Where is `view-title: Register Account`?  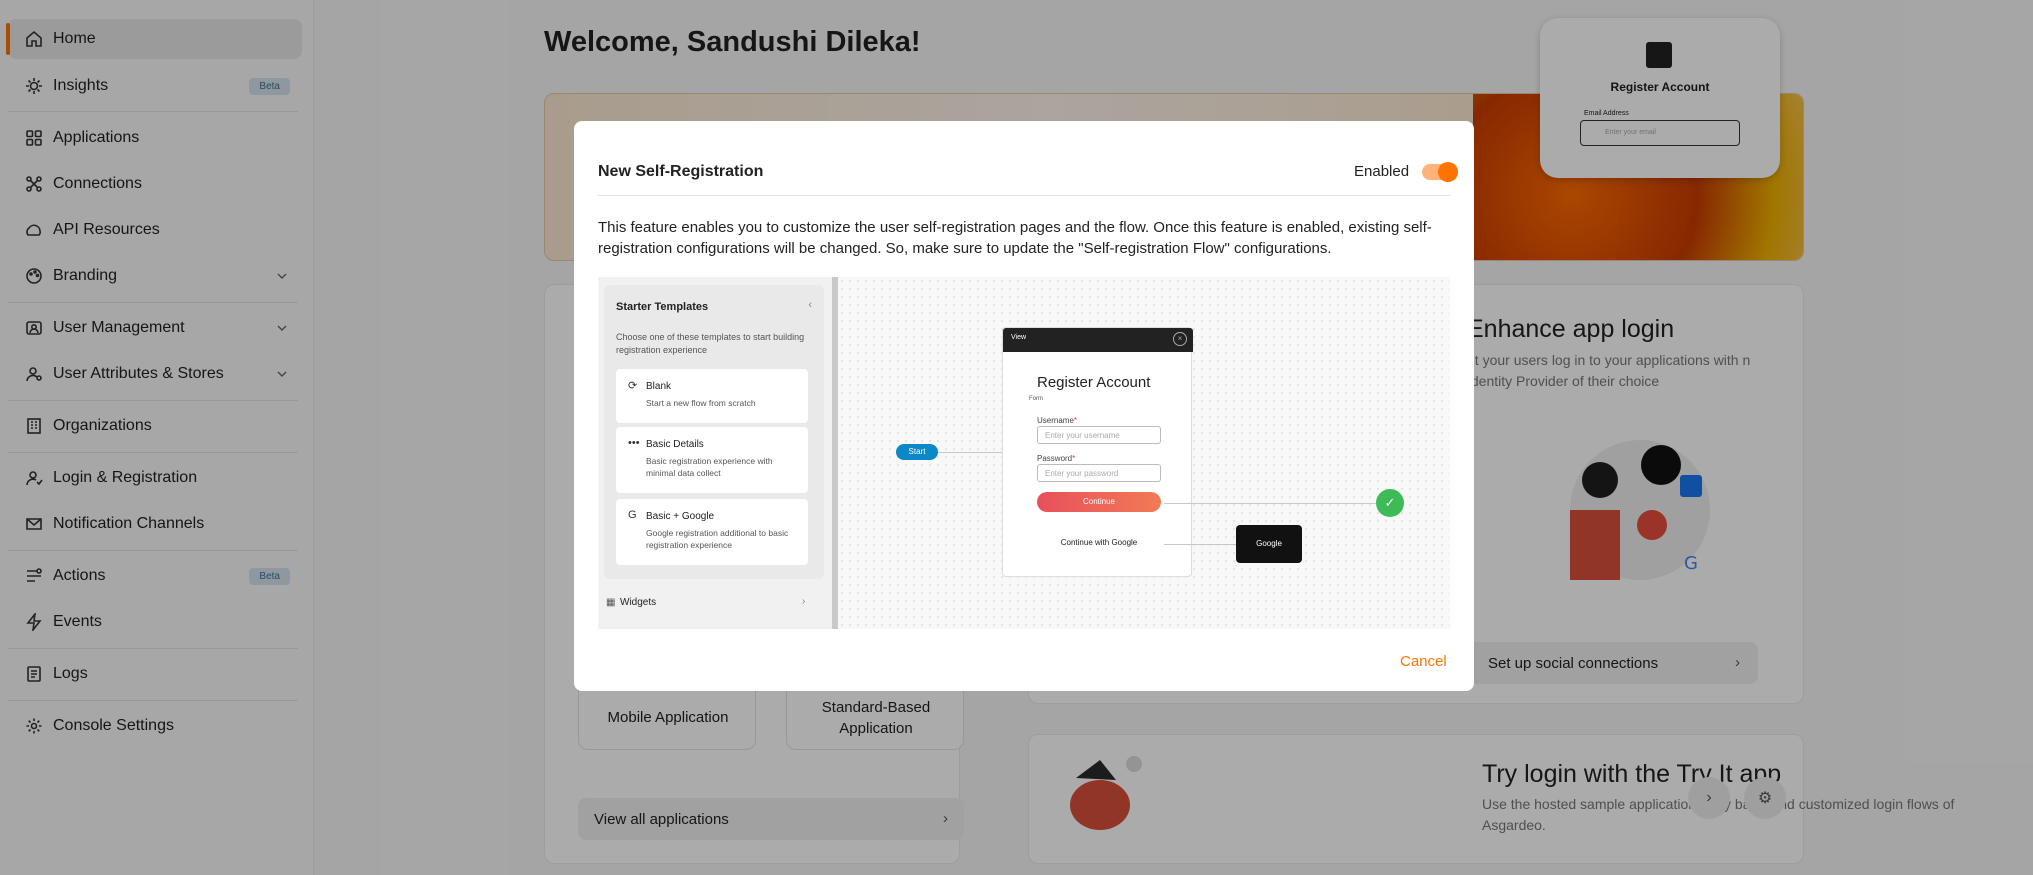
view-title: Register Account is located at coordinates (1094, 382).